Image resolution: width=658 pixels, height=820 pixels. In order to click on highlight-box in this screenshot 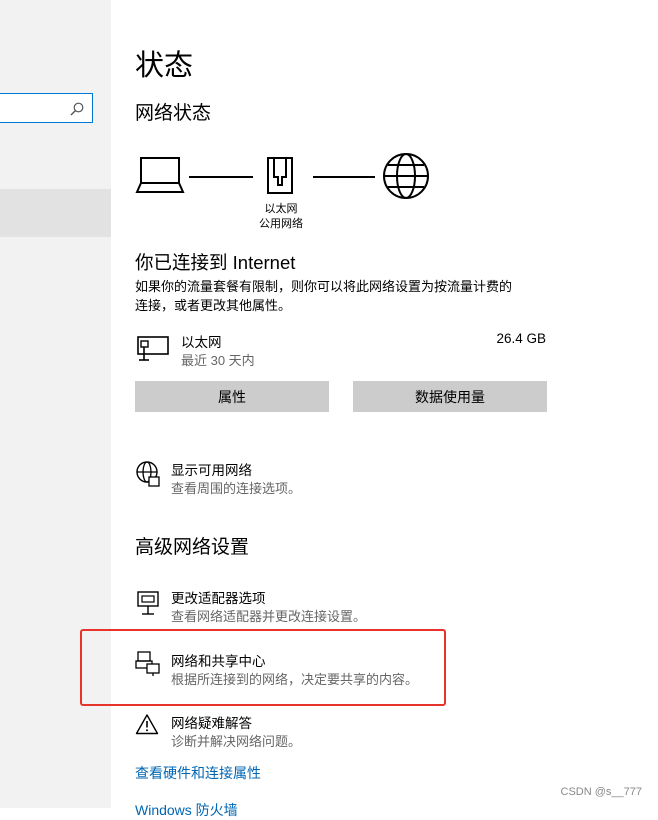, I will do `click(263, 667)`.